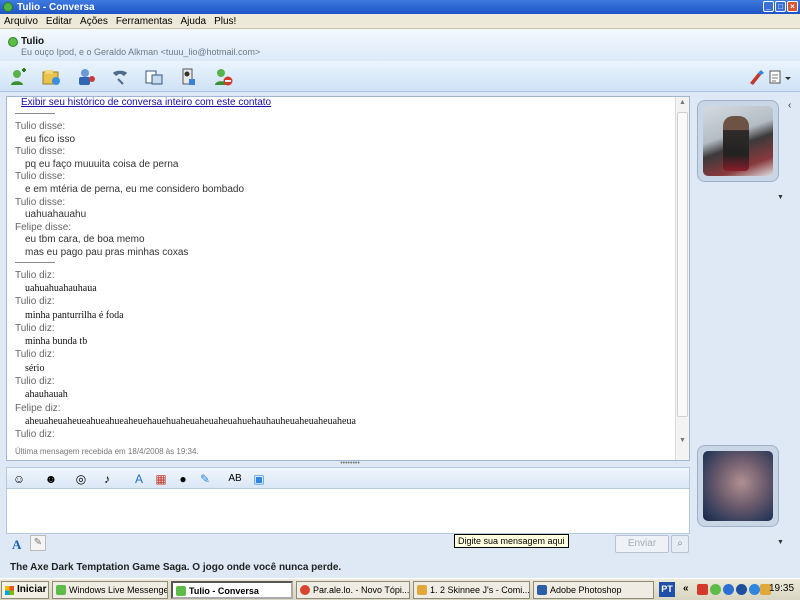 This screenshot has height=600, width=800. I want to click on background-icon: ▦, so click(161, 479).